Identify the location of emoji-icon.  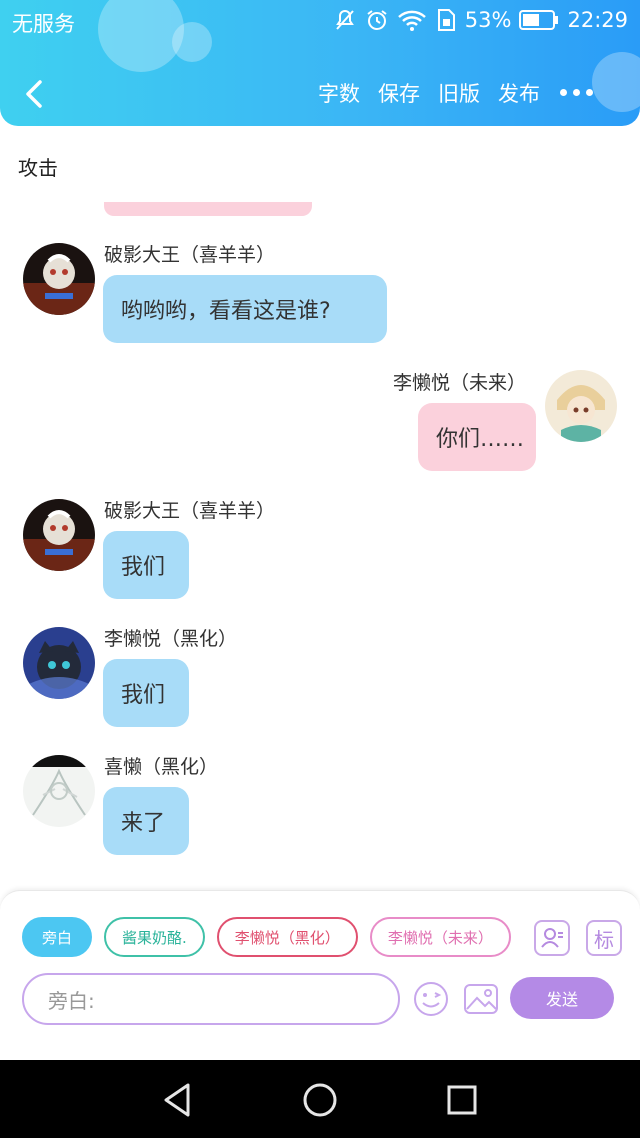
(431, 999).